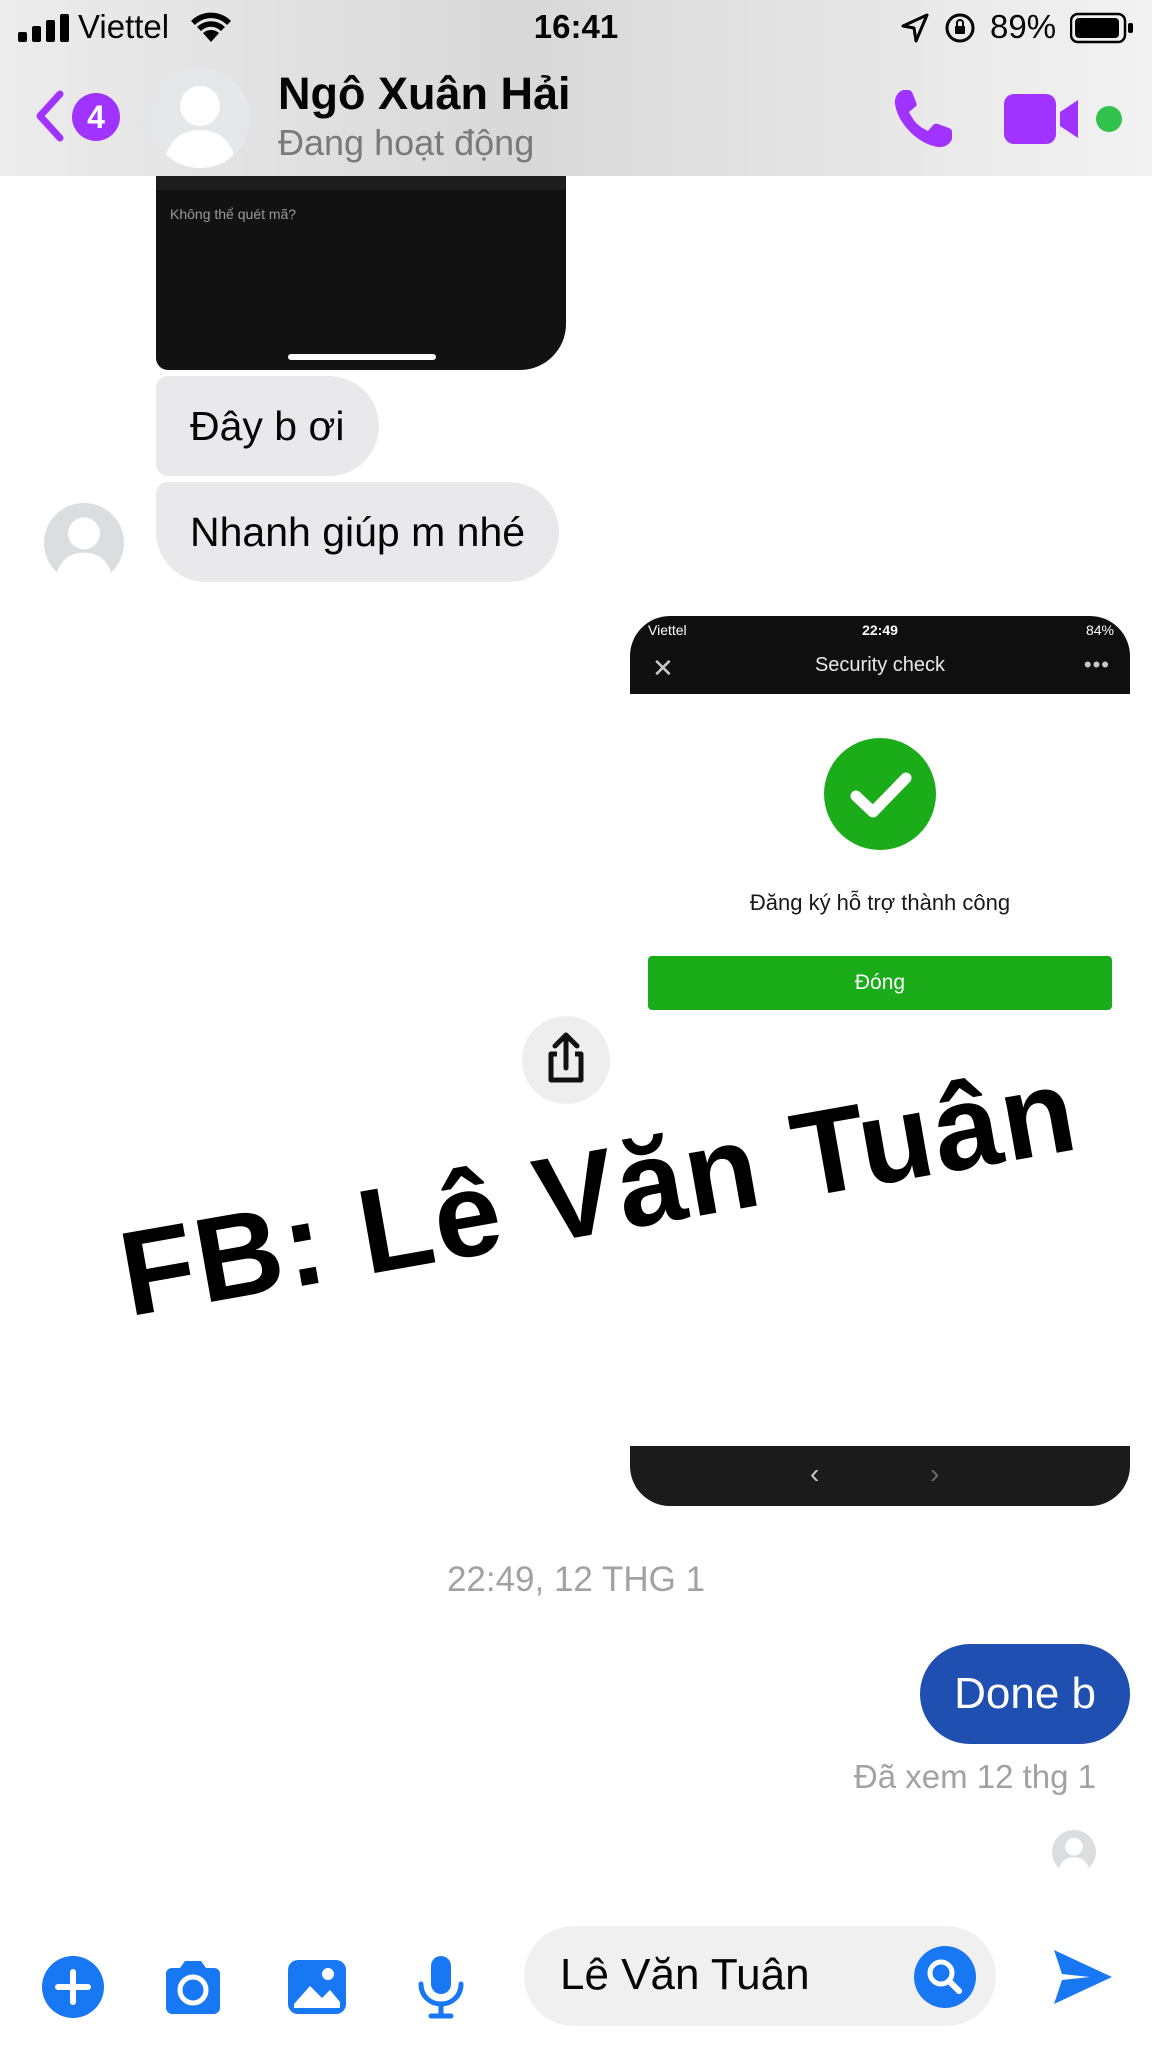 The image size is (1152, 2048). What do you see at coordinates (915, 28) in the screenshot?
I see `location-arrow-icon` at bounding box center [915, 28].